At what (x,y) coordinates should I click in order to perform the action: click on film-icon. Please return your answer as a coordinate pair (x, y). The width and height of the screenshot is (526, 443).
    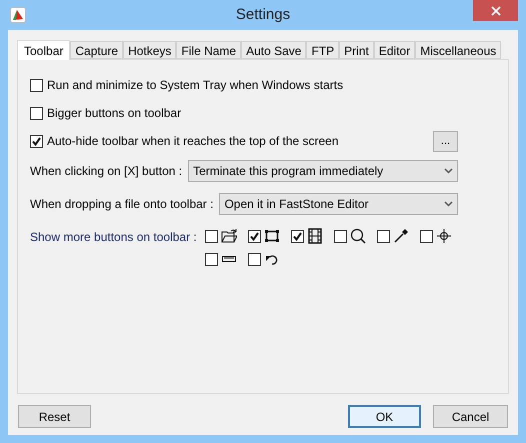
    Looking at the image, I should click on (314, 236).